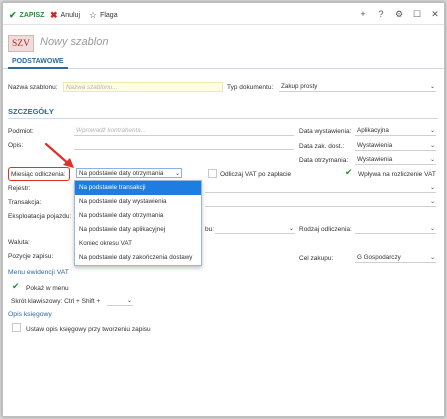 The width and height of the screenshot is (447, 419). Describe the element at coordinates (138, 230) in the screenshot. I see `dropdown-option: Na podstawie daty aplikacyjnej` at that location.